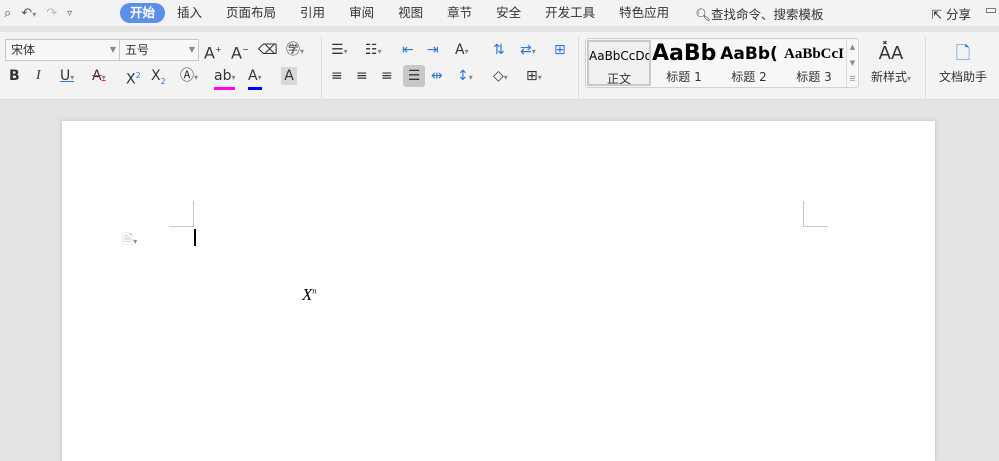  I want to click on search-label: 查找命令、搜索模板, so click(767, 14).